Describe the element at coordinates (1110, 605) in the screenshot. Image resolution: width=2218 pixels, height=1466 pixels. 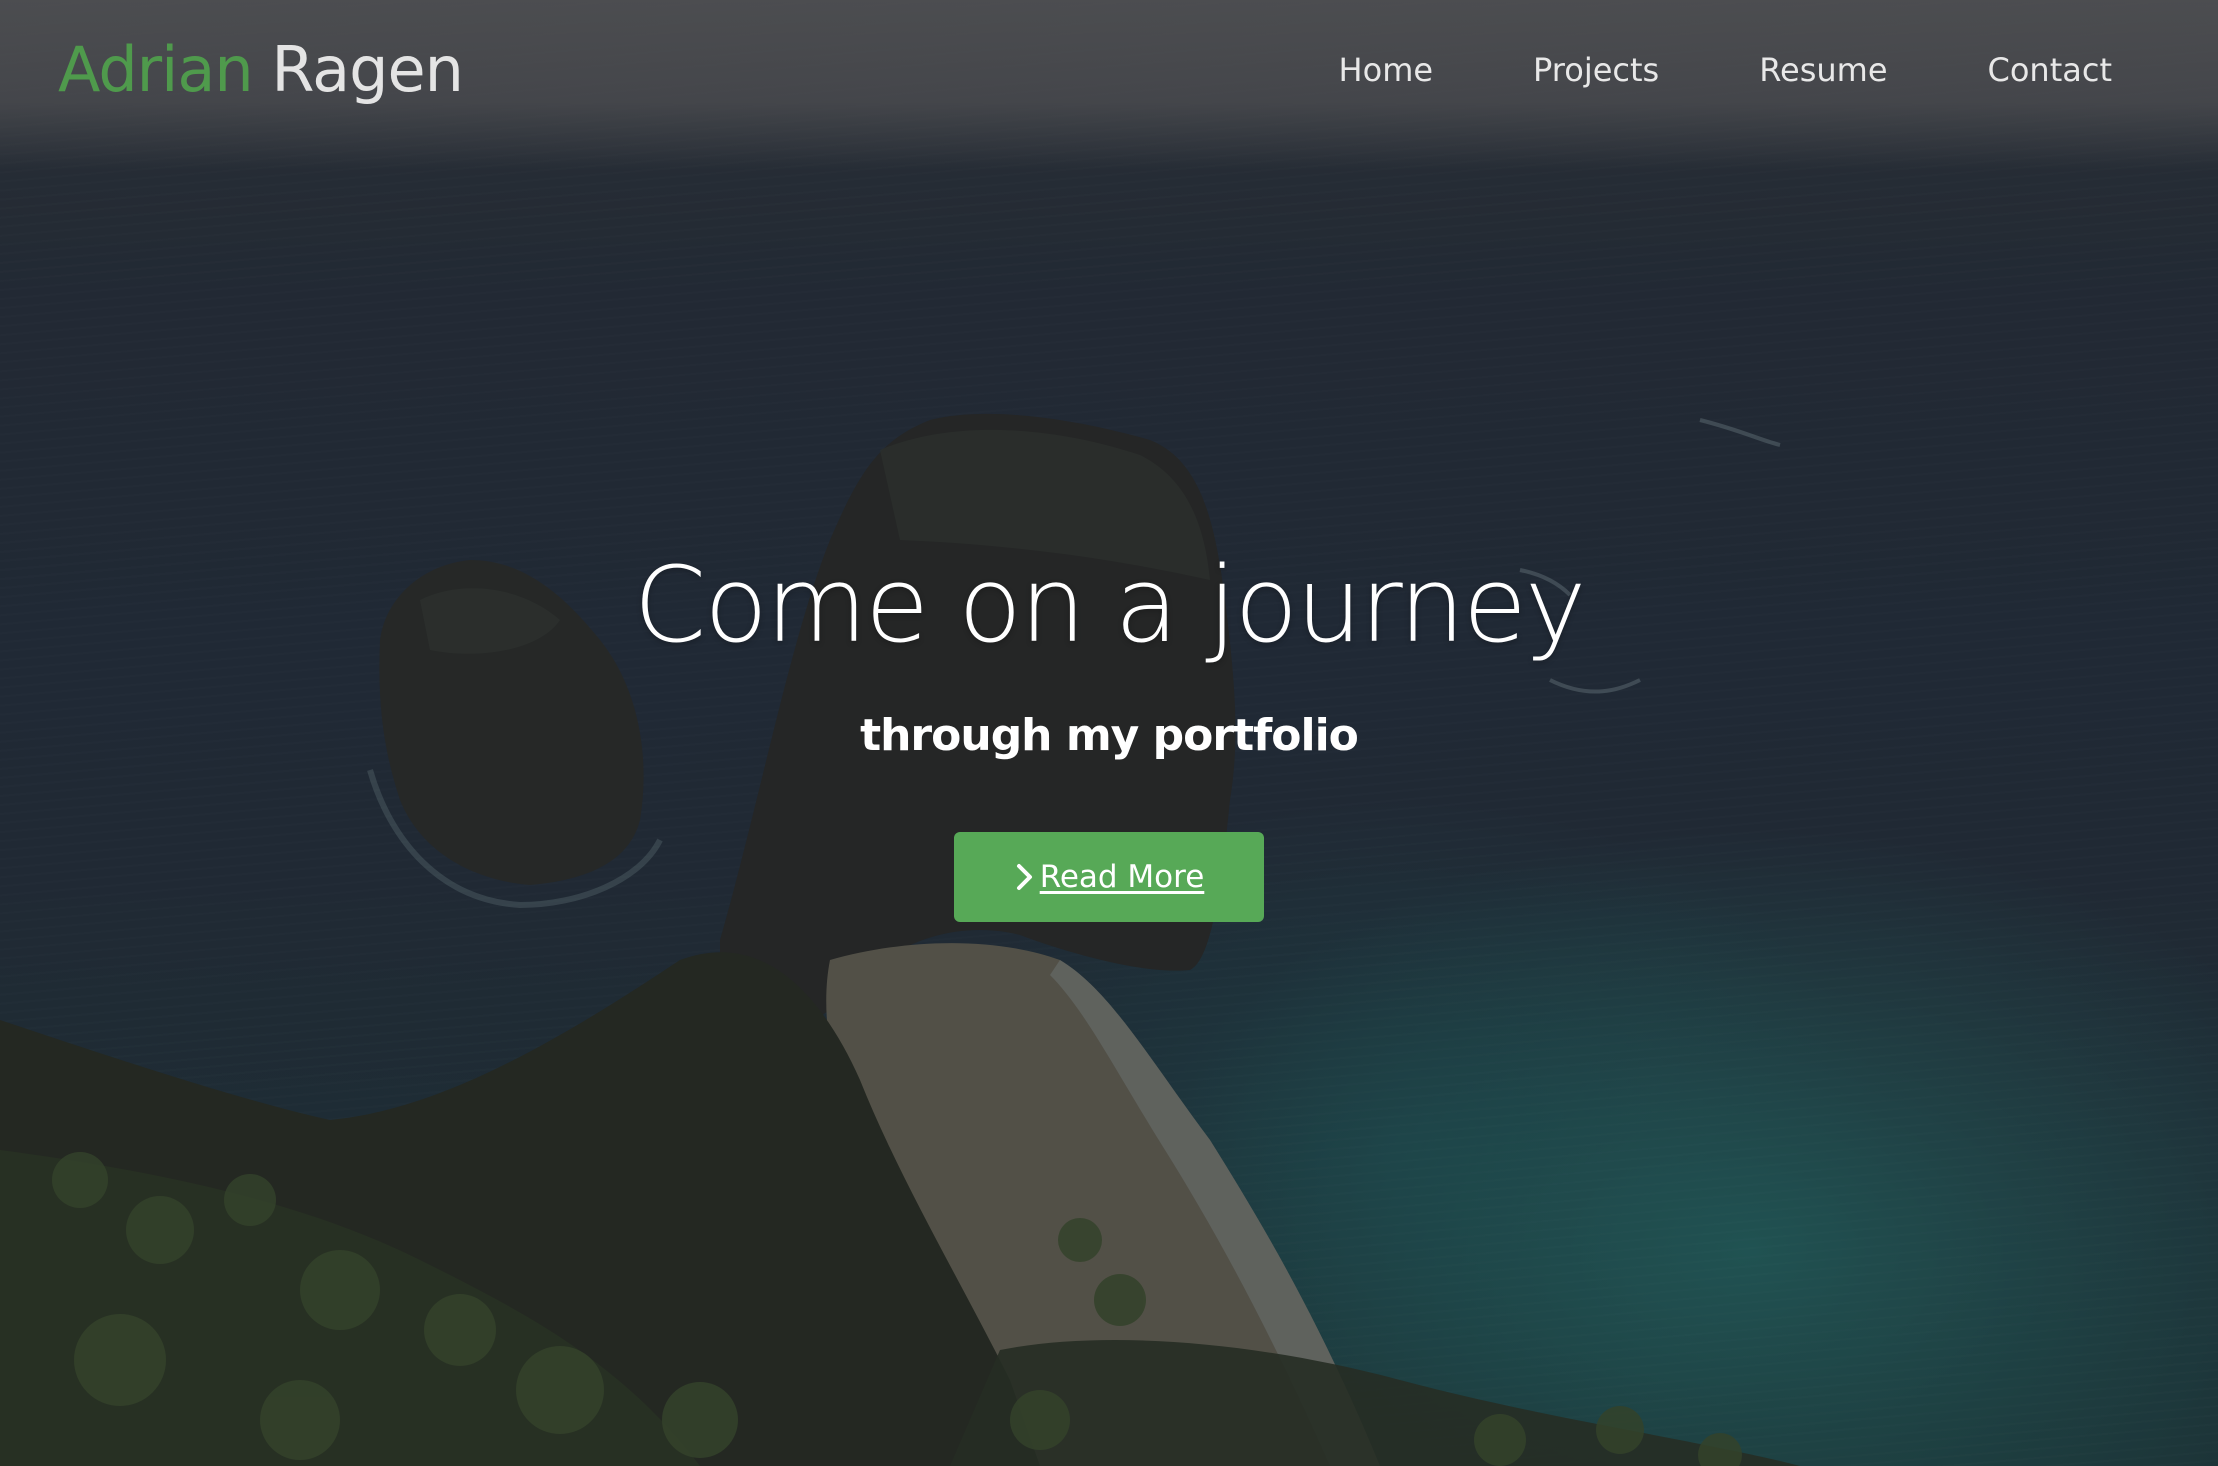
I see `hero-title: Come on a journey` at that location.